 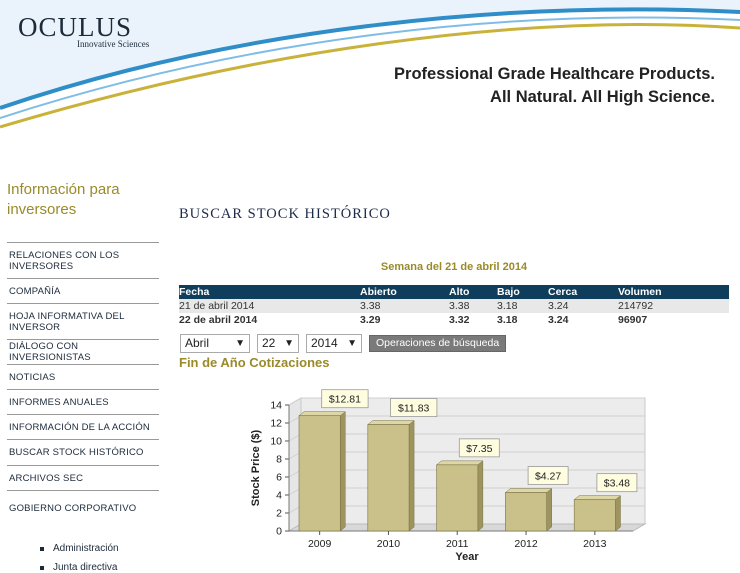 I want to click on data-label: $12.81, so click(x=345, y=400).